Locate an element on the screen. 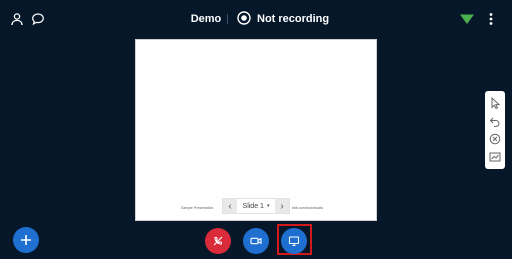 Image resolution: width=512 pixels, height=259 pixels. video-icon is located at coordinates (256, 241).